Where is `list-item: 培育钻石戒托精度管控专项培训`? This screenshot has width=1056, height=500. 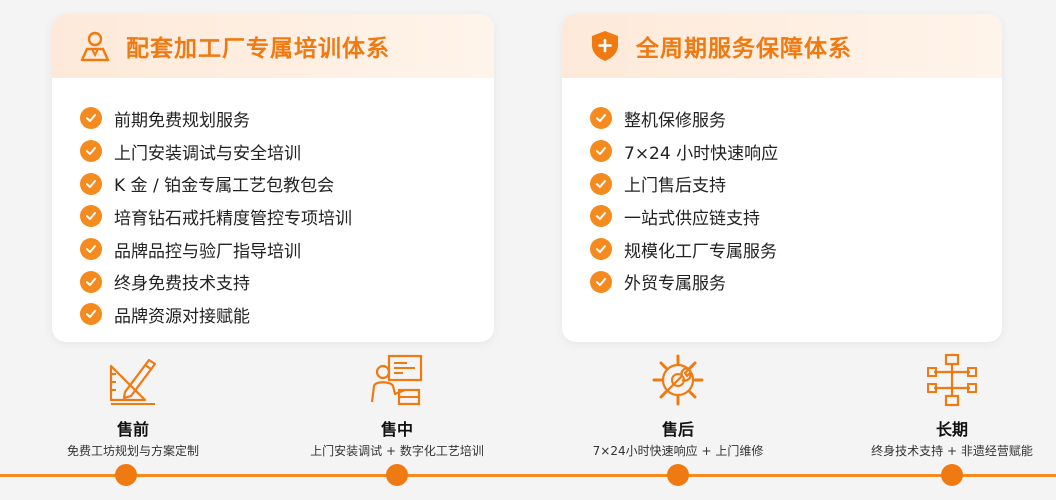 list-item: 培育钻石戒托精度管控专项培训 is located at coordinates (287, 216).